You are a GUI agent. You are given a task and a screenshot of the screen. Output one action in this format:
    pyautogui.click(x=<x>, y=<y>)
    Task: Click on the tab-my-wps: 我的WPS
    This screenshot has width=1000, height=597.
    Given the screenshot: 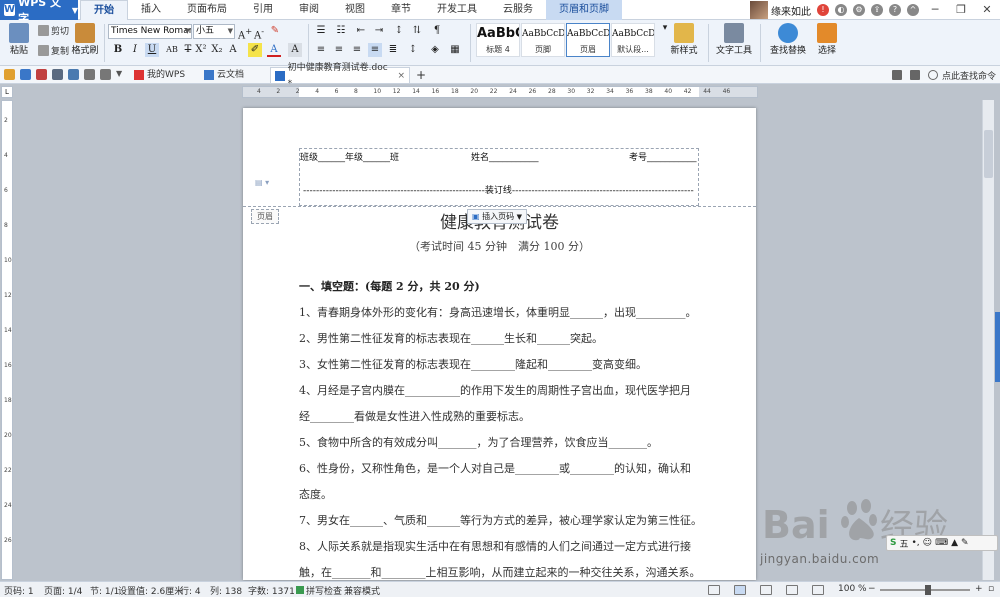 What is the action you would take?
    pyautogui.click(x=159, y=75)
    